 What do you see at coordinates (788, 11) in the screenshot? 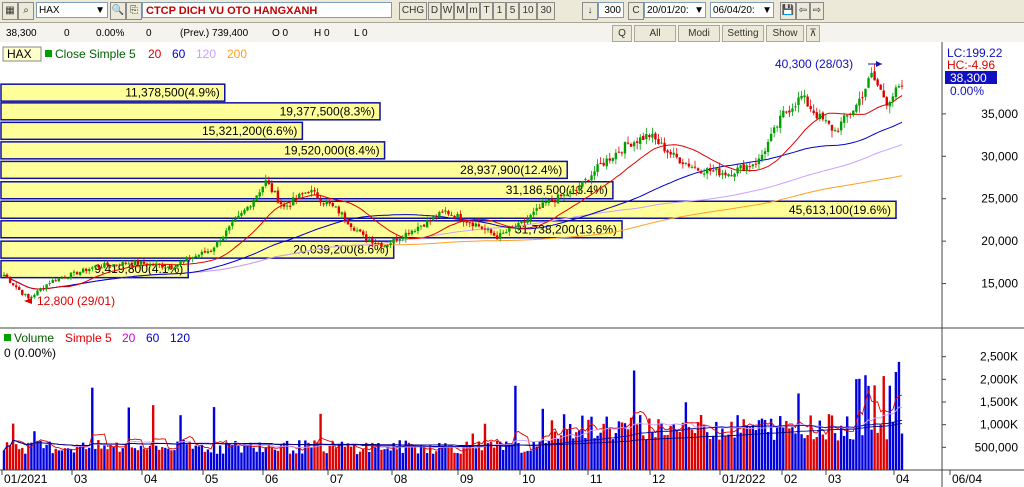
I see `save-icon: 💾` at bounding box center [788, 11].